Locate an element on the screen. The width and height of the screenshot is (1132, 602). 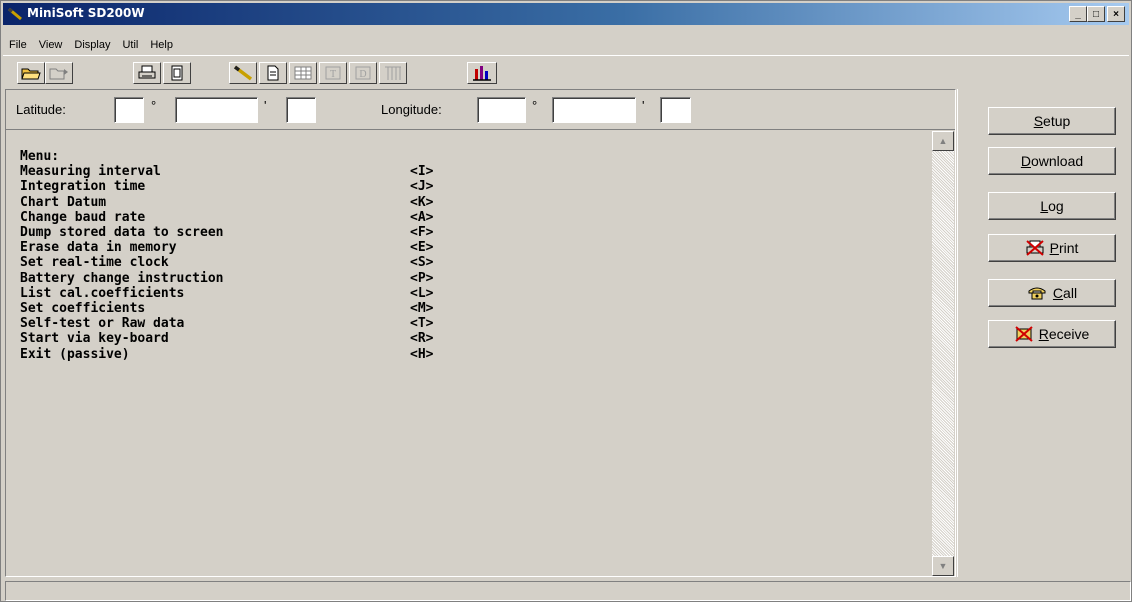
pen-app-icon is located at coordinates (15, 14).